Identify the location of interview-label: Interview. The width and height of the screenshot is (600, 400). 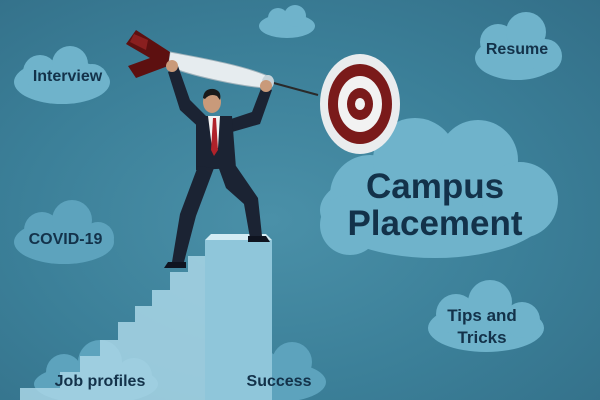
(67, 76).